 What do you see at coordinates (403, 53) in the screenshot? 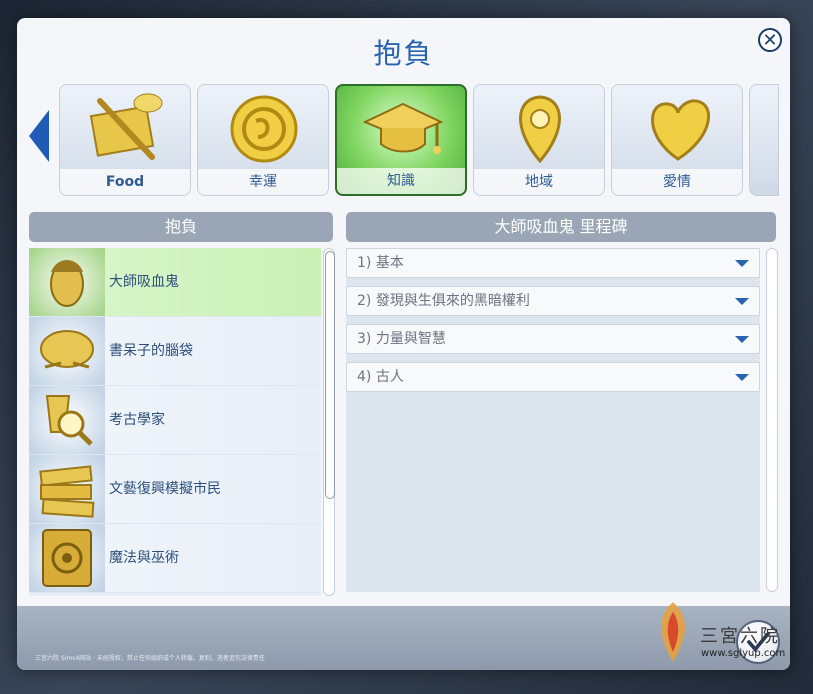
I see `dialog-title: 抱負` at bounding box center [403, 53].